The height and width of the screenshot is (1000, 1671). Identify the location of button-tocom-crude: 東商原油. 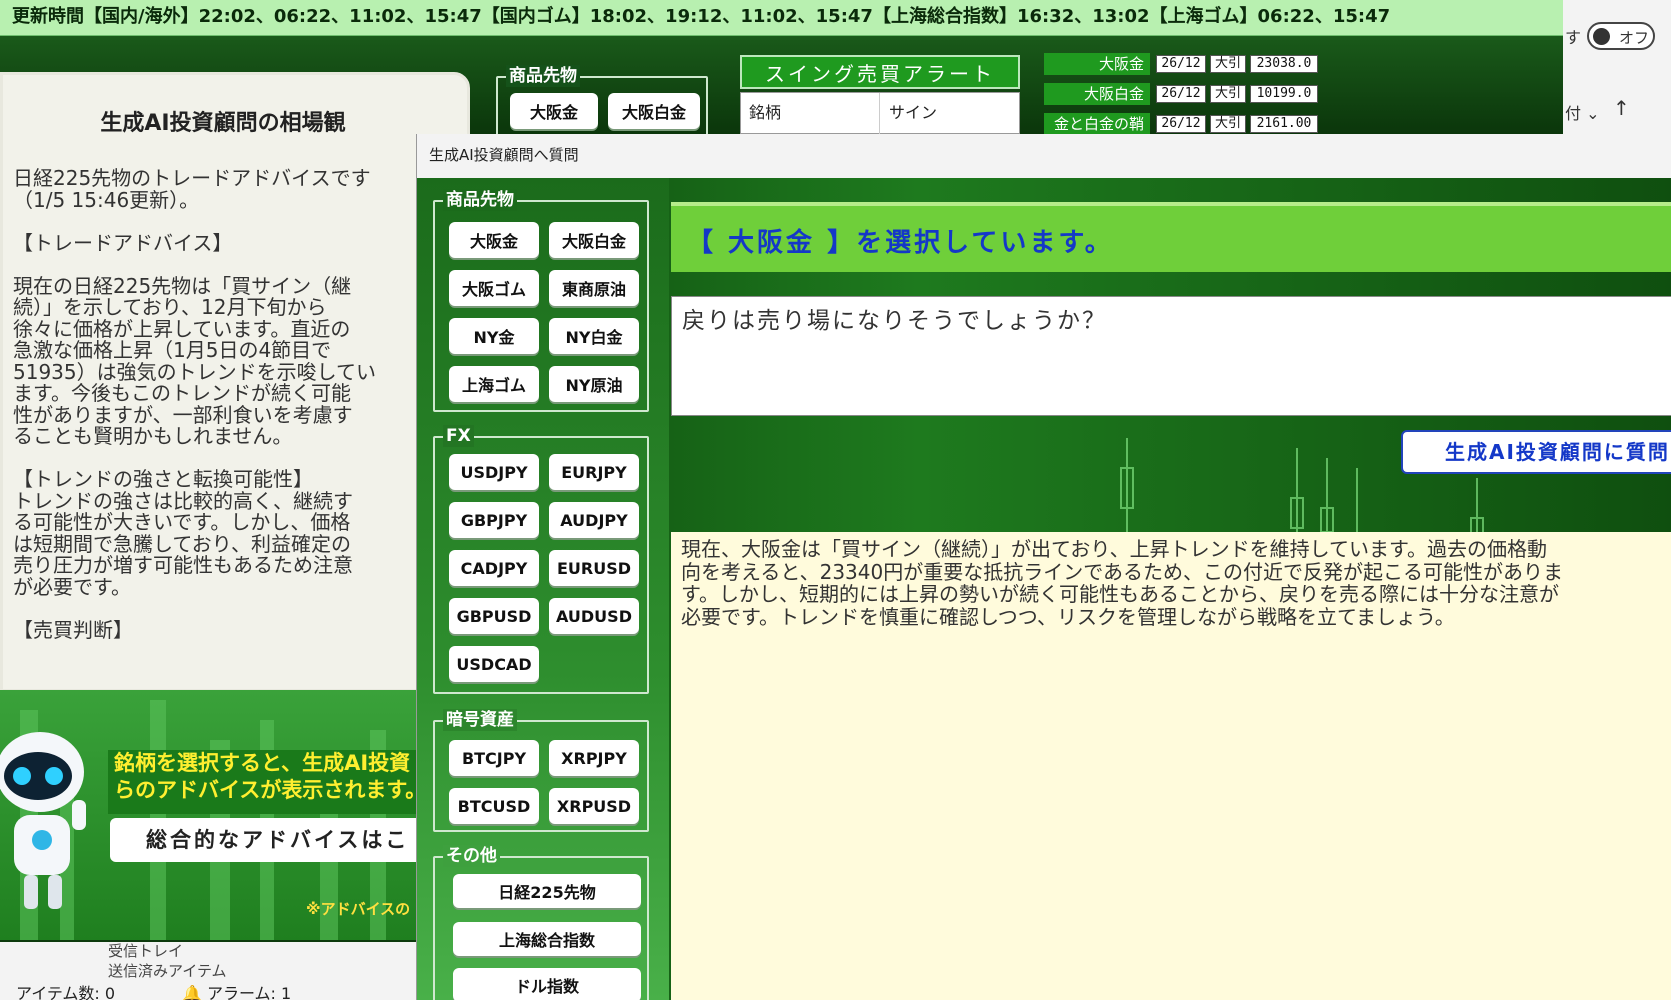
(594, 288).